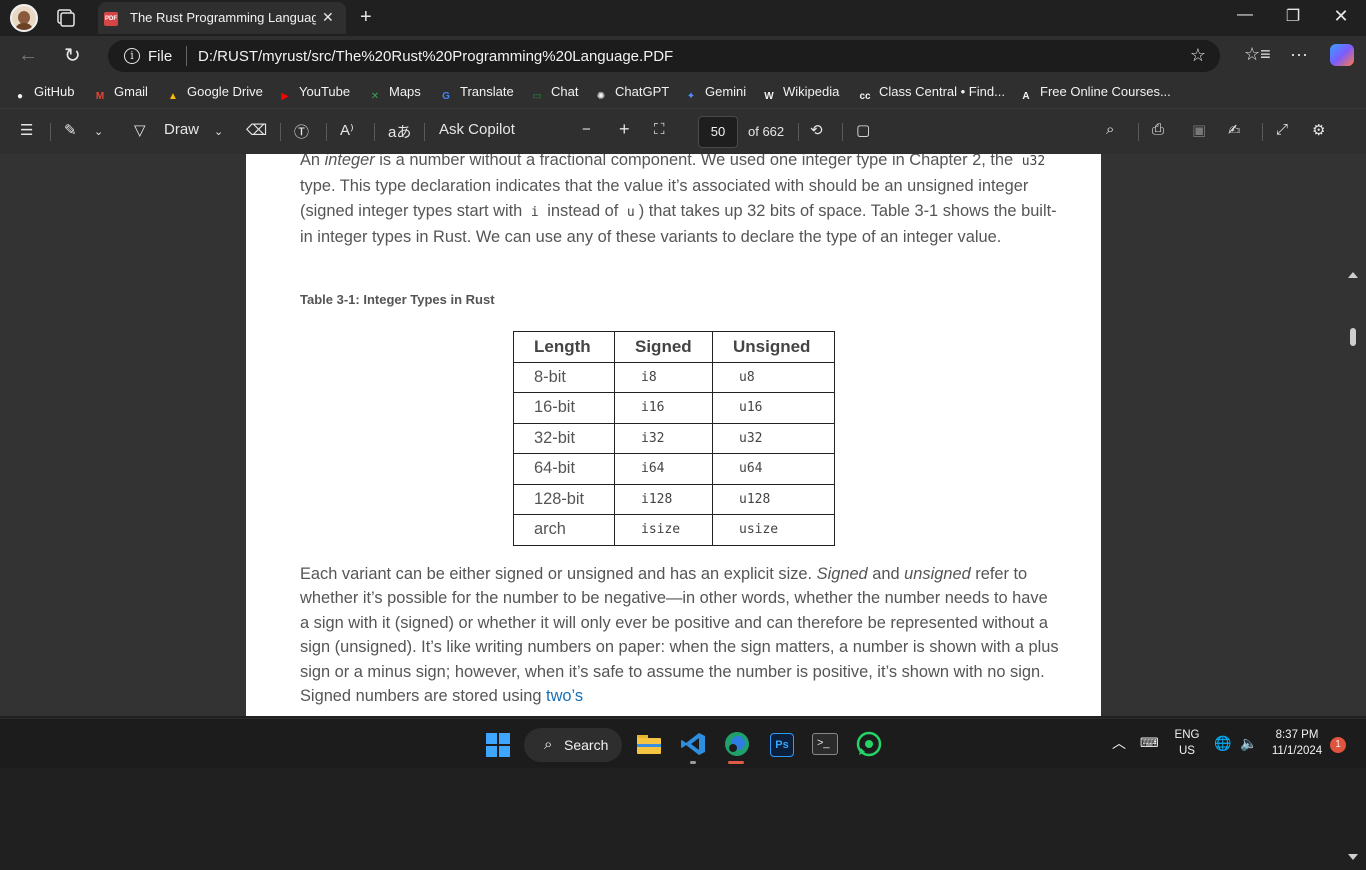 The width and height of the screenshot is (1366, 870). What do you see at coordinates (553, 93) in the screenshot?
I see `bookmark-chat: ▭ Chat` at bounding box center [553, 93].